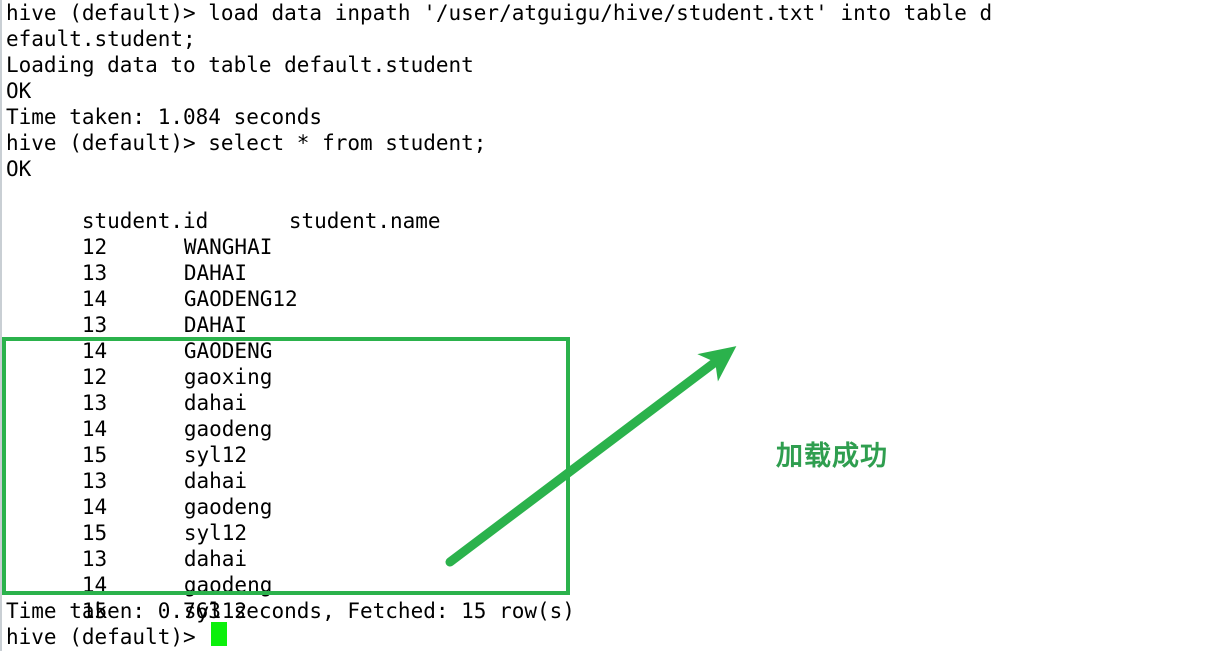 This screenshot has width=1230, height=651. Describe the element at coordinates (246, 143) in the screenshot. I see `terminal-line-command-select: hive (default)> select * from student;` at that location.